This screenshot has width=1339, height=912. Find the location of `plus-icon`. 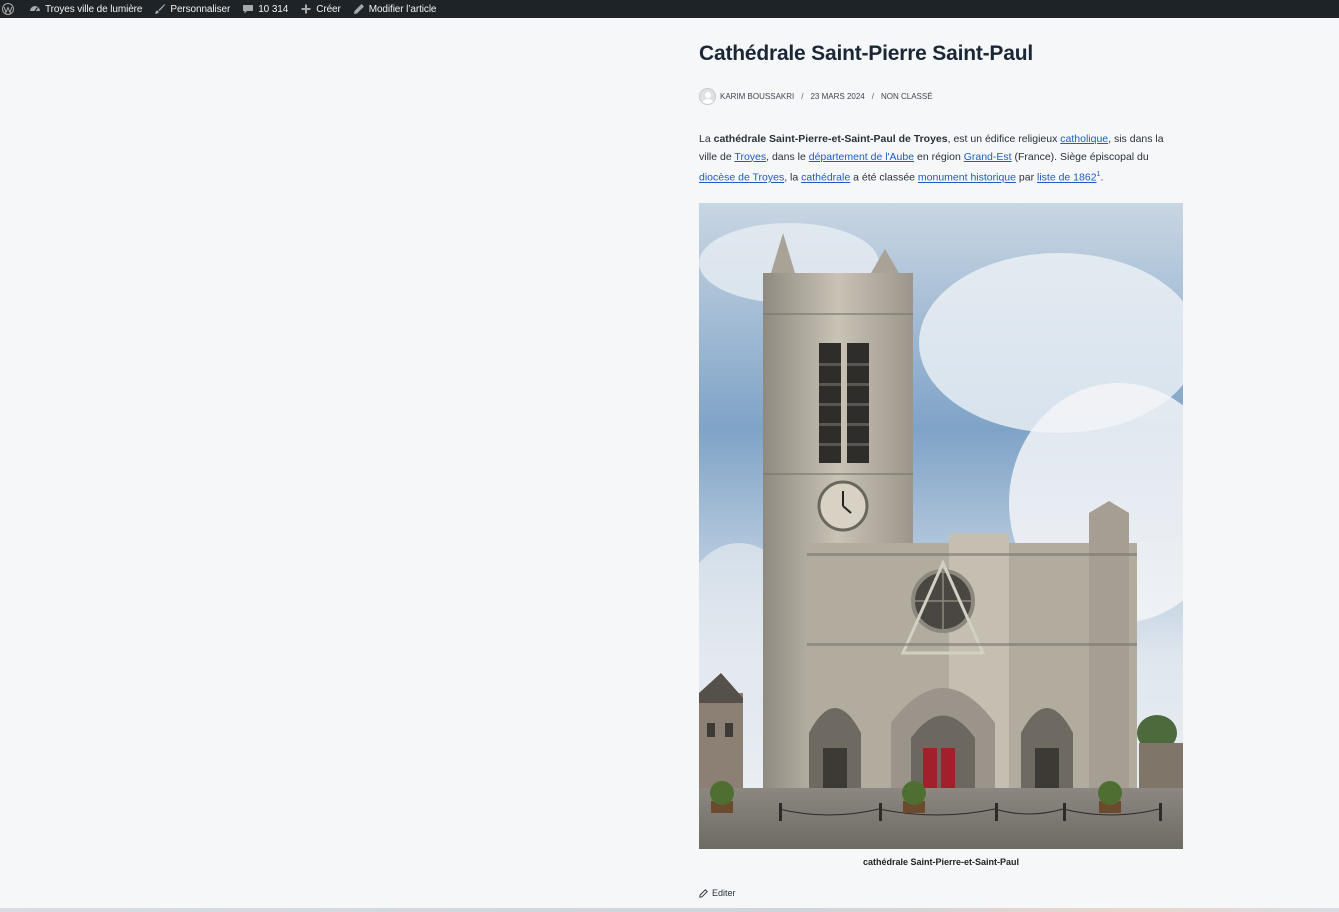

plus-icon is located at coordinates (306, 9).